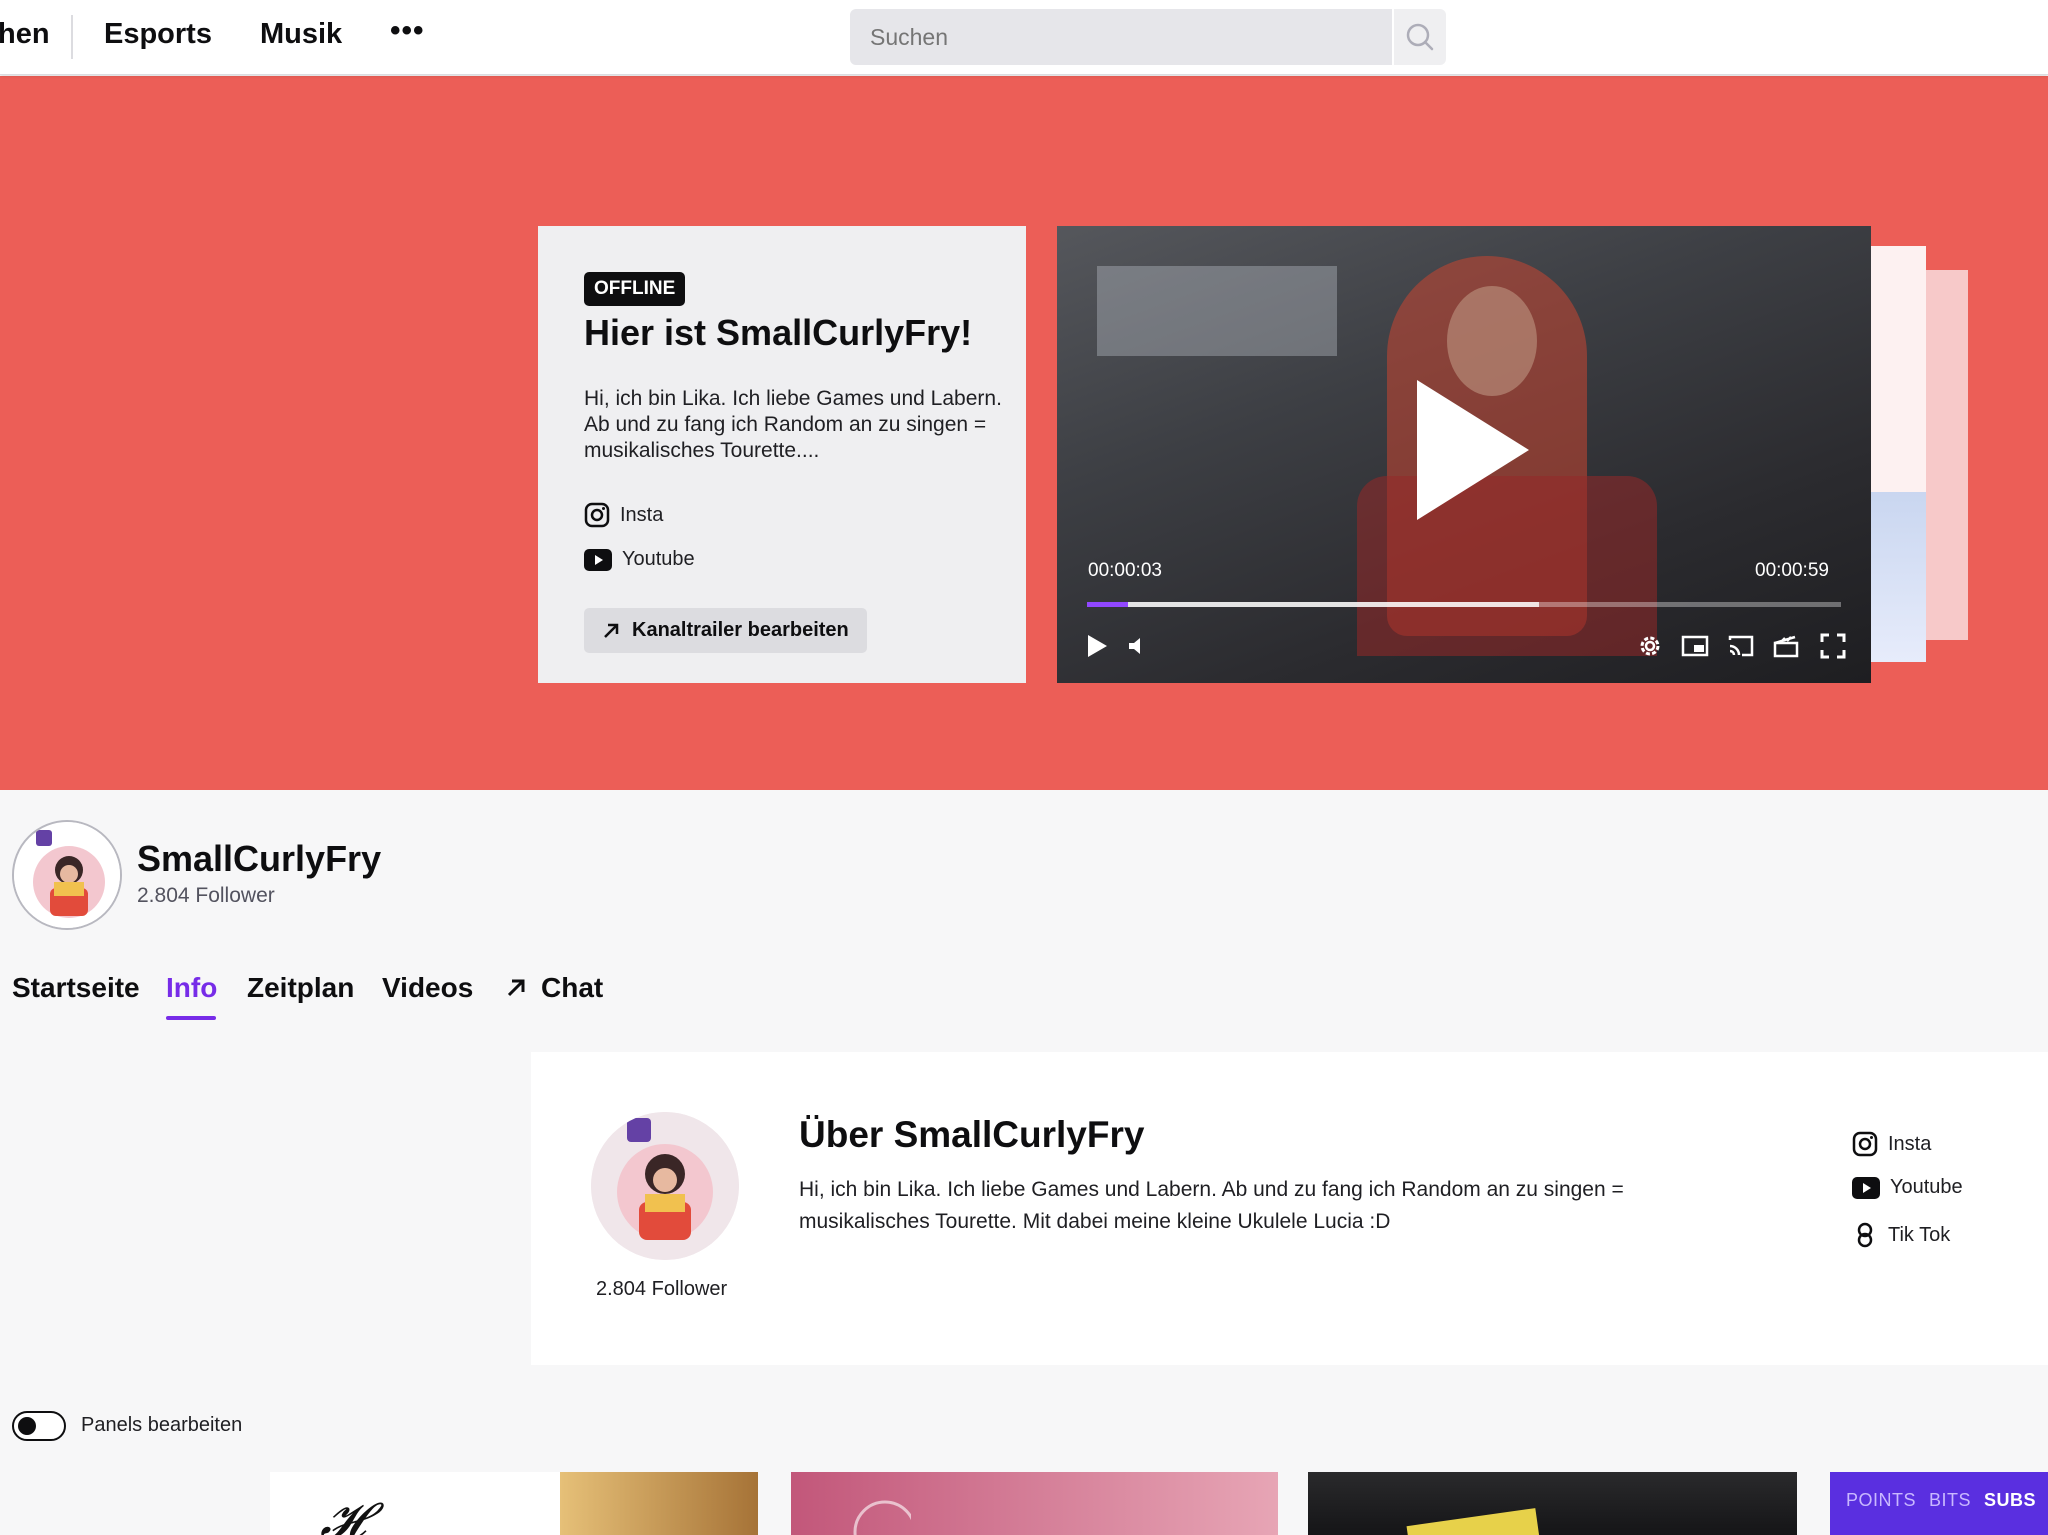 This screenshot has height=1535, width=2048. What do you see at coordinates (2010, 1500) in the screenshot?
I see `panel-subs-label: SUBS` at bounding box center [2010, 1500].